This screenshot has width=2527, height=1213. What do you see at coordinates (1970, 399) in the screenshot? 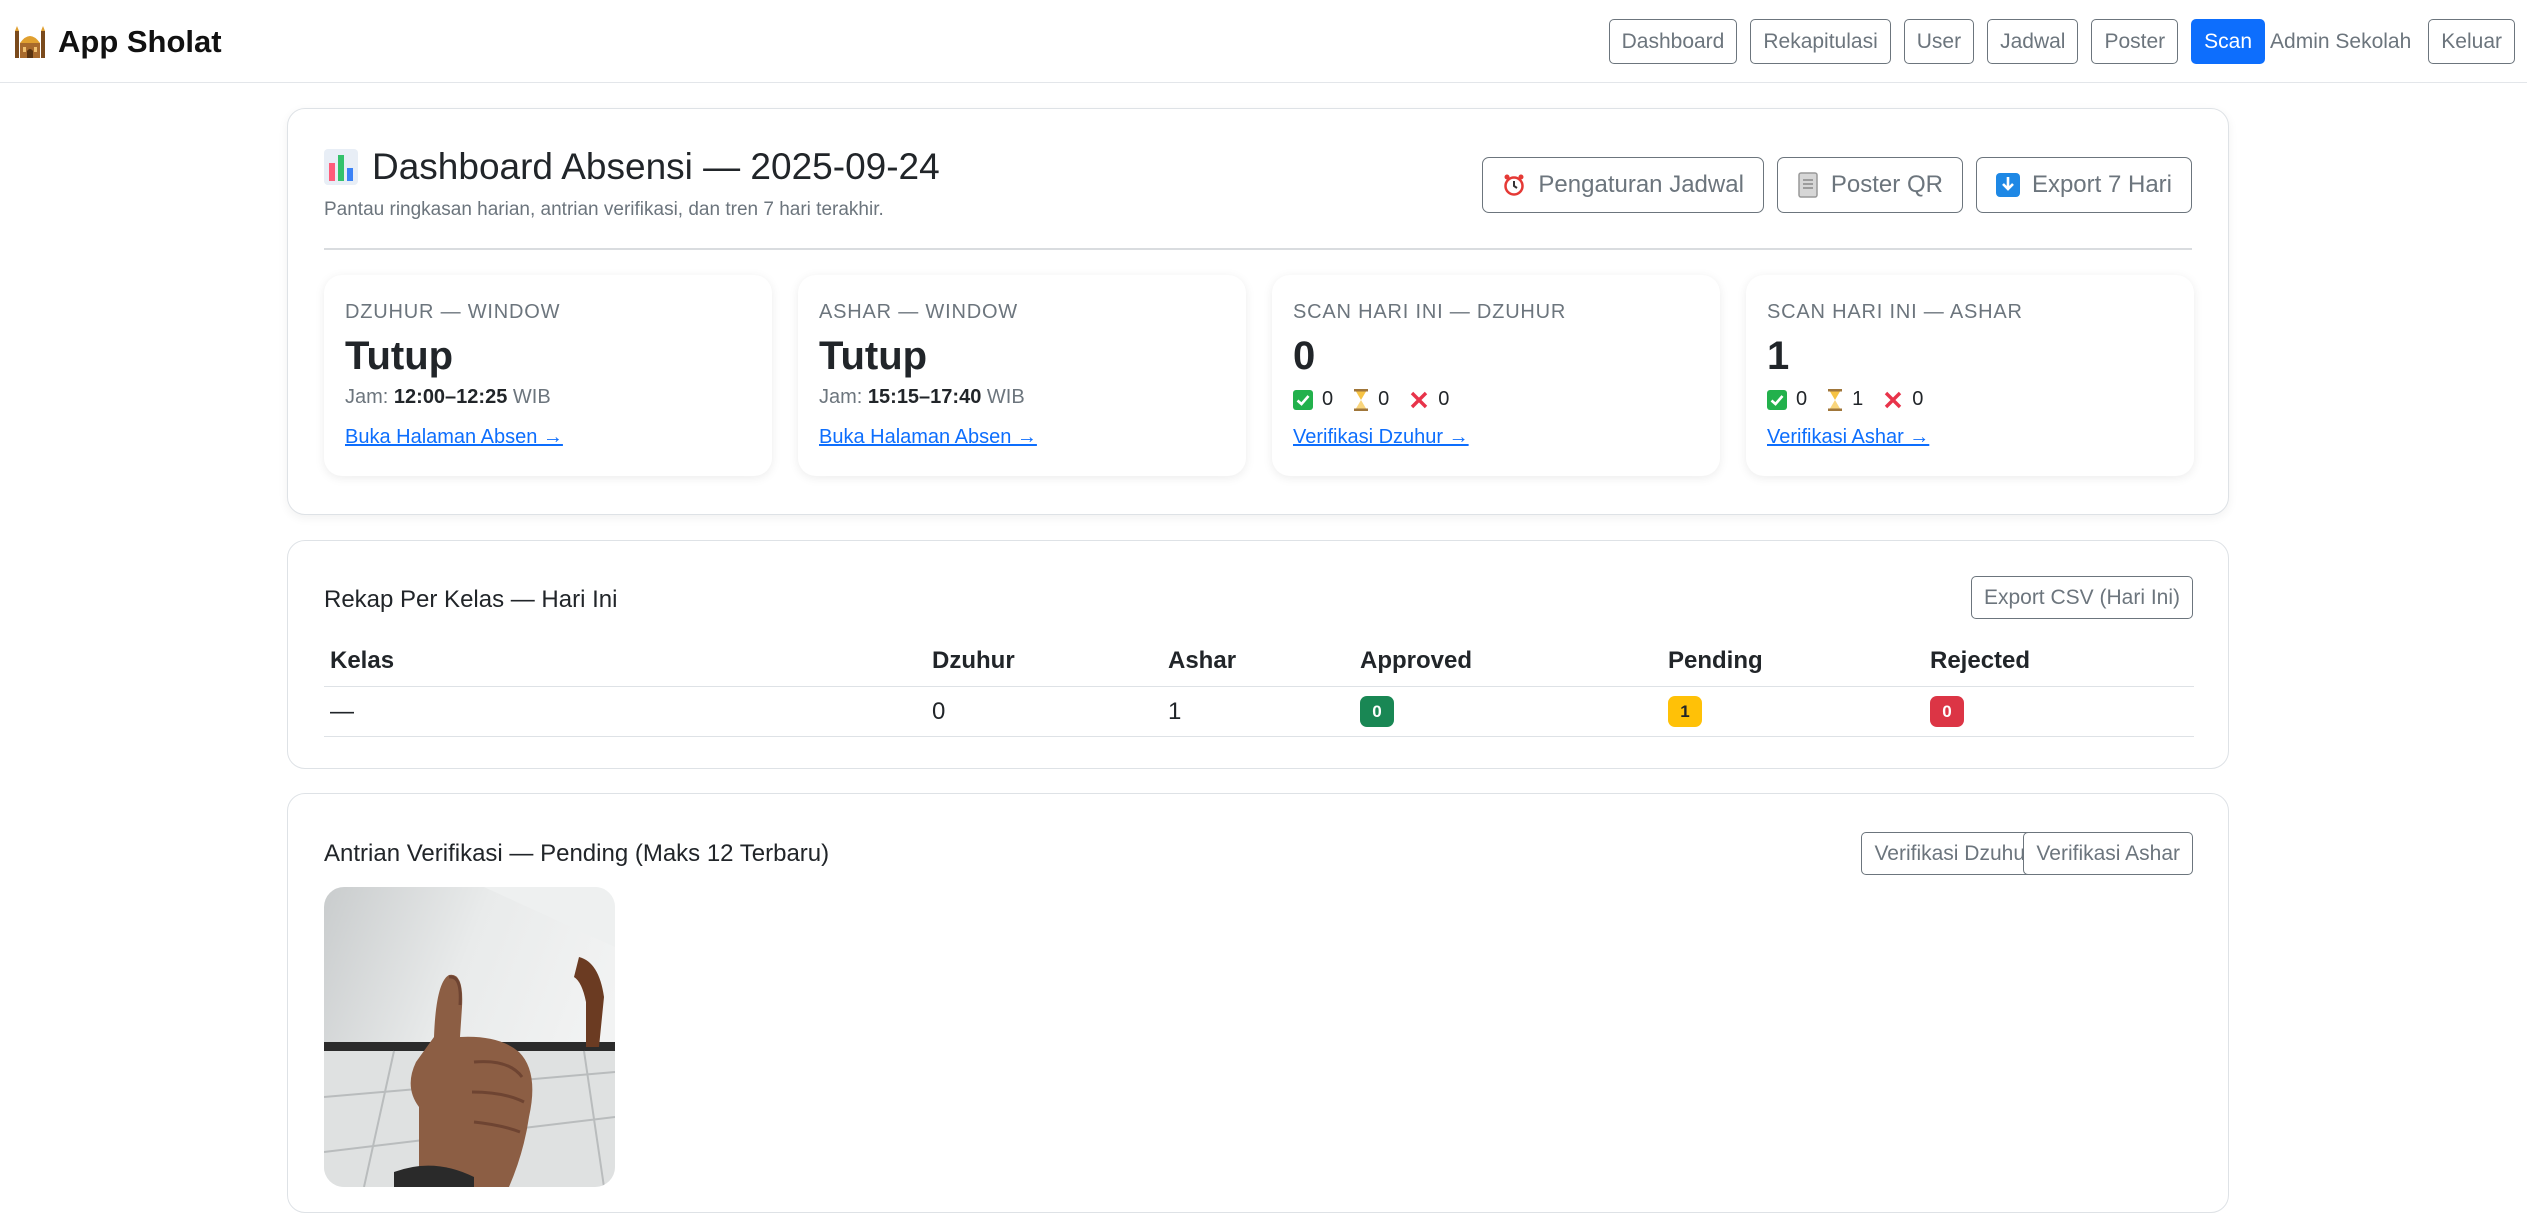
I see `status-counts: 0 1 0` at bounding box center [1970, 399].